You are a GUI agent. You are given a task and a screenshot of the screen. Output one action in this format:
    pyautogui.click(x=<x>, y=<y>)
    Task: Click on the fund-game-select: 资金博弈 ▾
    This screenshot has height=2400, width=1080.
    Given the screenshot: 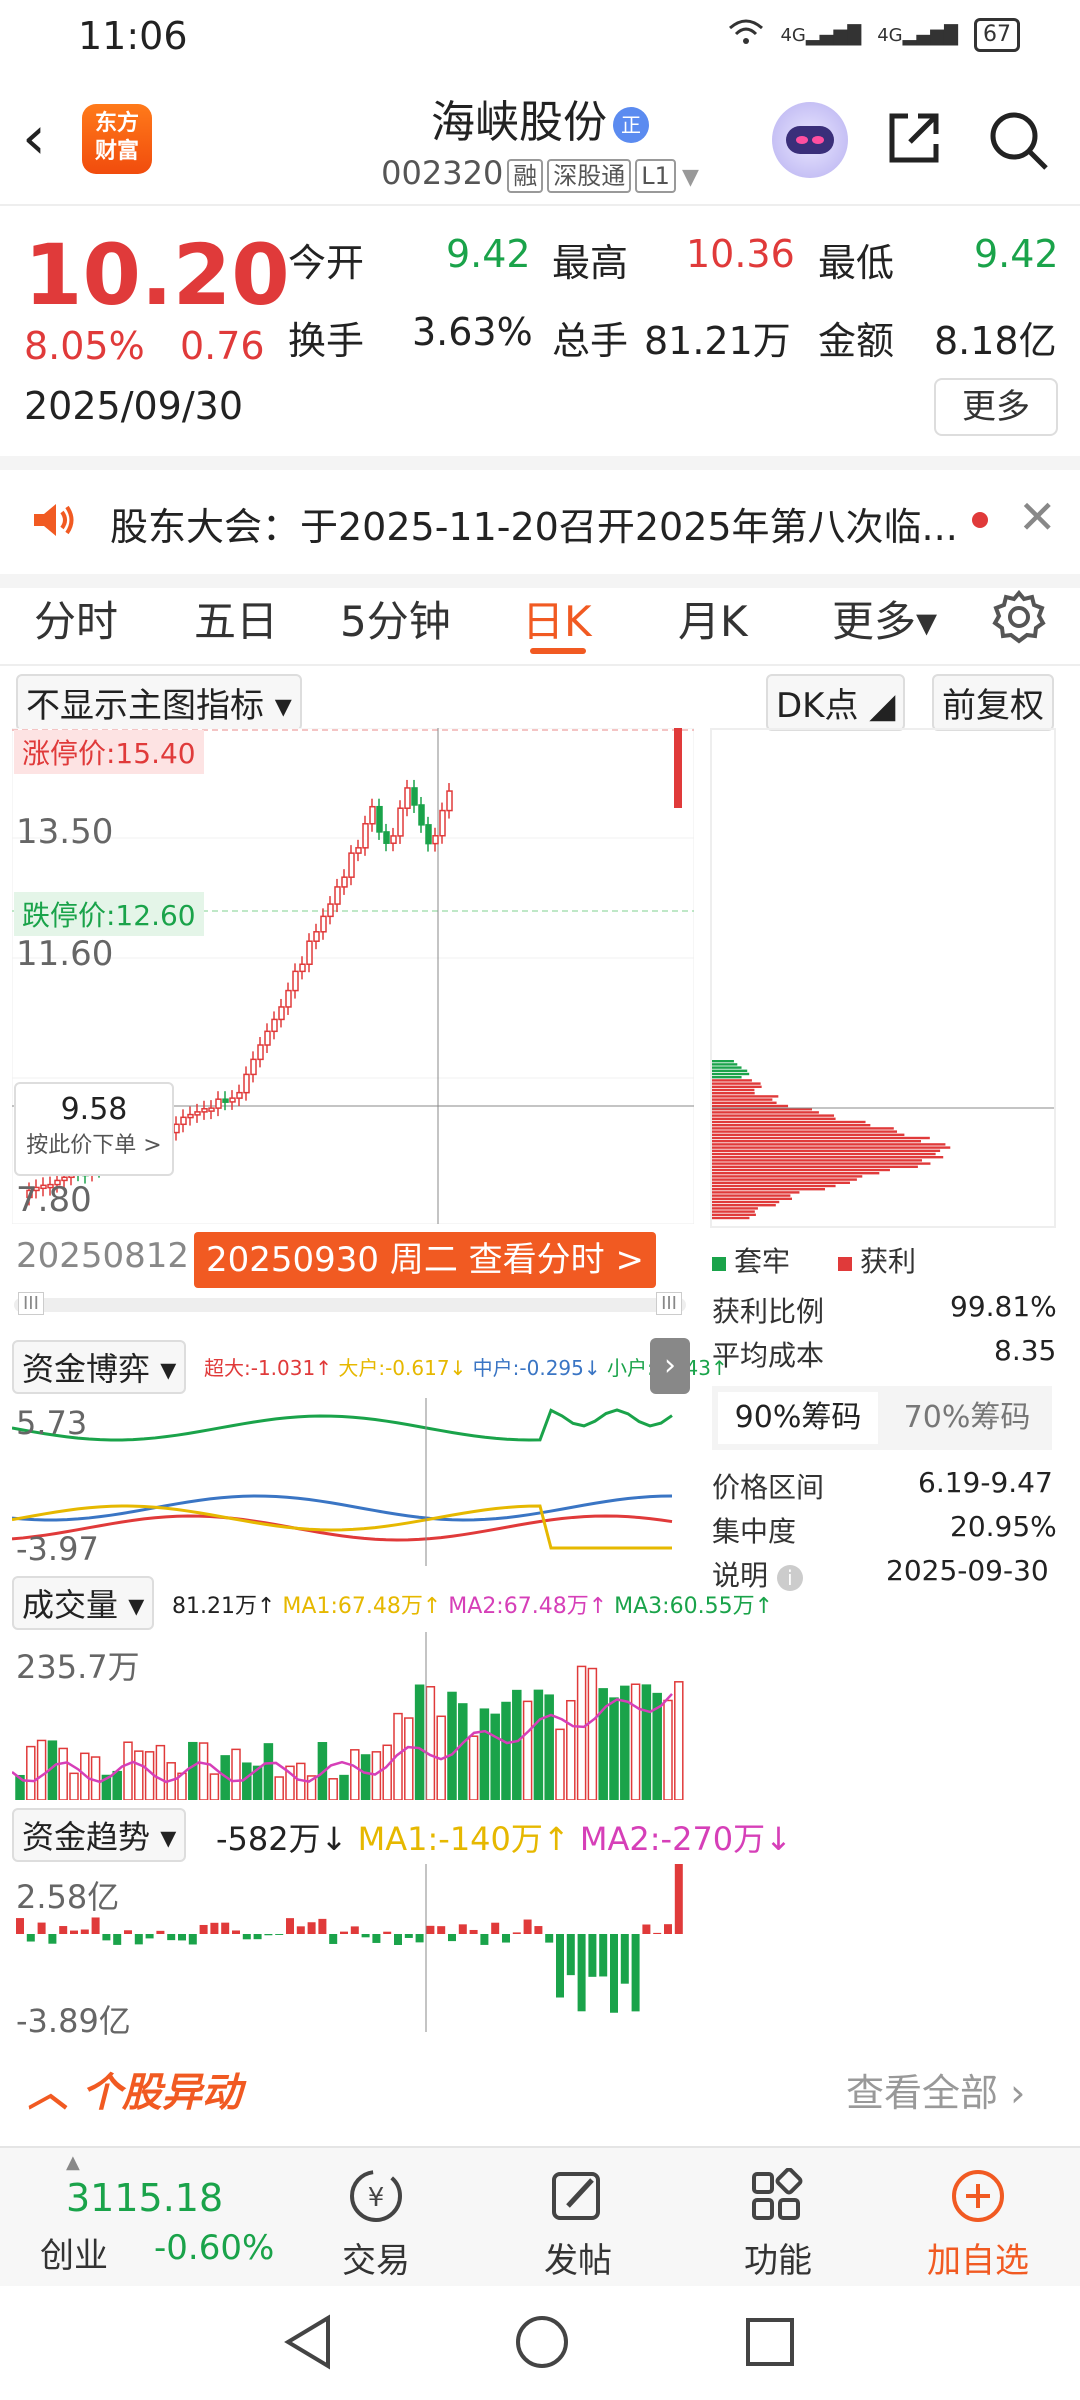 What is the action you would take?
    pyautogui.click(x=99, y=1367)
    